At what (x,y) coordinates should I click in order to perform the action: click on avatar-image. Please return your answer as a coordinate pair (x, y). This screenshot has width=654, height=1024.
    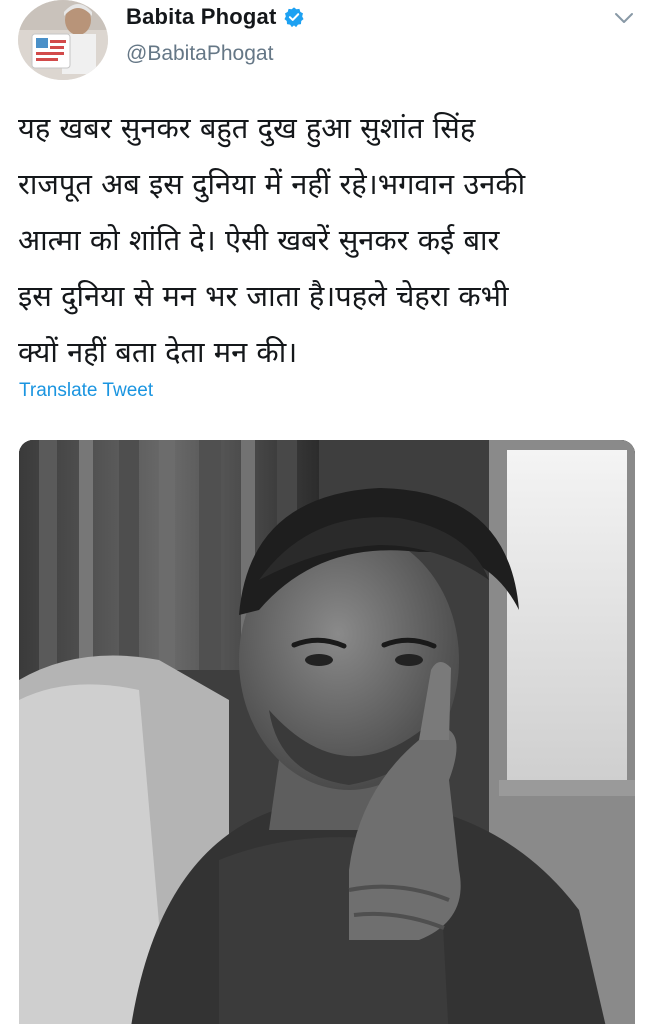
    Looking at the image, I should click on (63, 40).